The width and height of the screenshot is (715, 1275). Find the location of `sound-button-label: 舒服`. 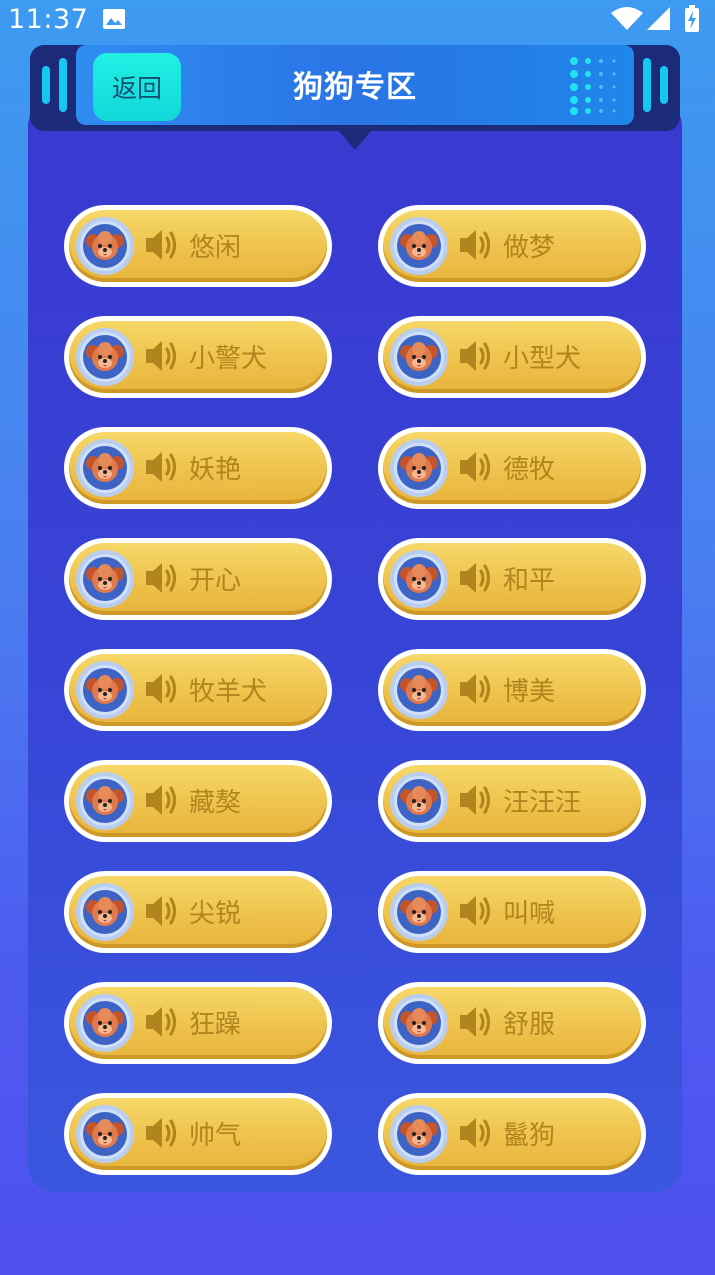

sound-button-label: 舒服 is located at coordinates (529, 1025).